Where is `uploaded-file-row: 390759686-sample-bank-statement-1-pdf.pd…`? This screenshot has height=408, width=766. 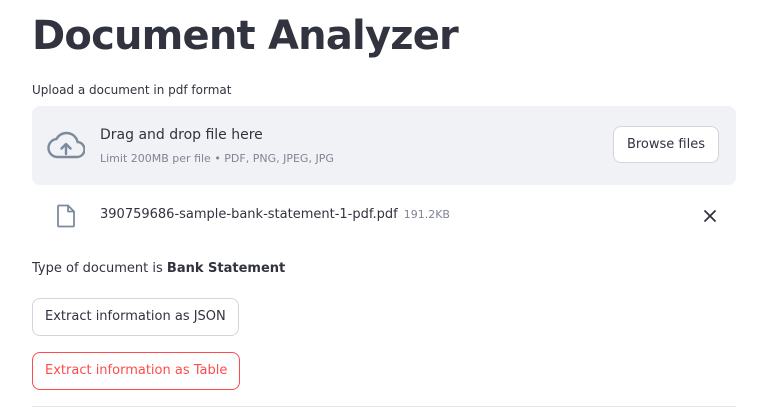
uploaded-file-row: 390759686-sample-bank-statement-1-pdf.pd… is located at coordinates (384, 216).